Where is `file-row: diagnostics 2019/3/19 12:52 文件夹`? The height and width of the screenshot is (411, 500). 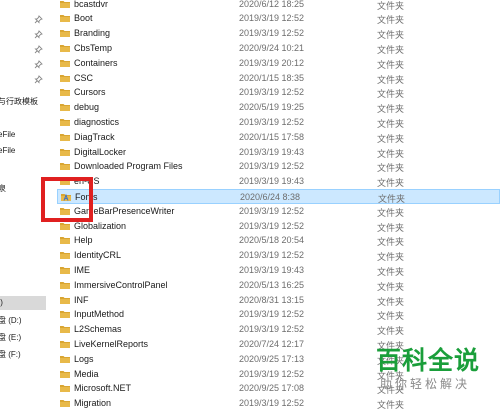 file-row: diagnostics 2019/3/19 12:52 文件夹 is located at coordinates (278, 122).